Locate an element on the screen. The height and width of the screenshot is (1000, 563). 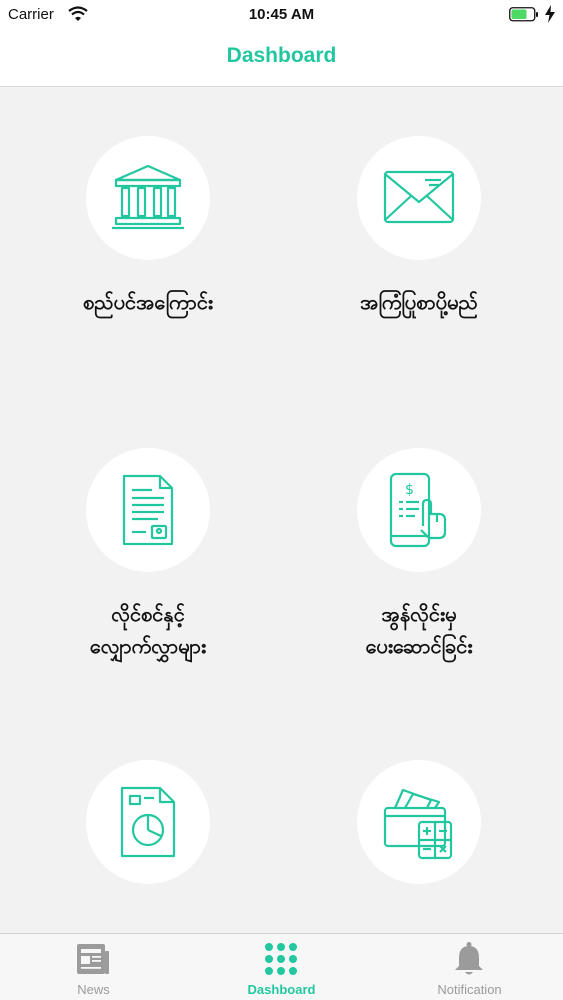
tab-news: News is located at coordinates (93, 967).